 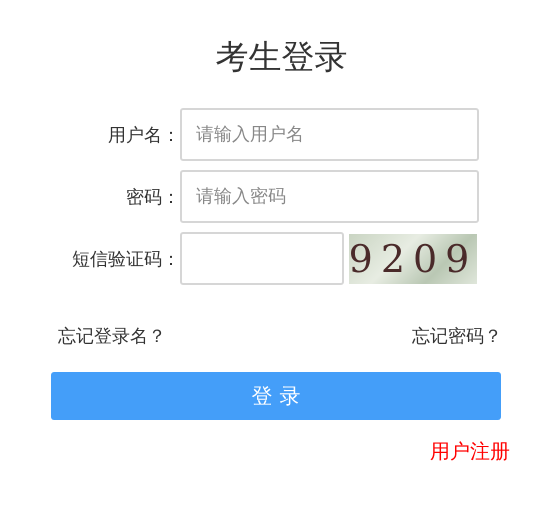 What do you see at coordinates (262, 258) in the screenshot?
I see `input-field` at bounding box center [262, 258].